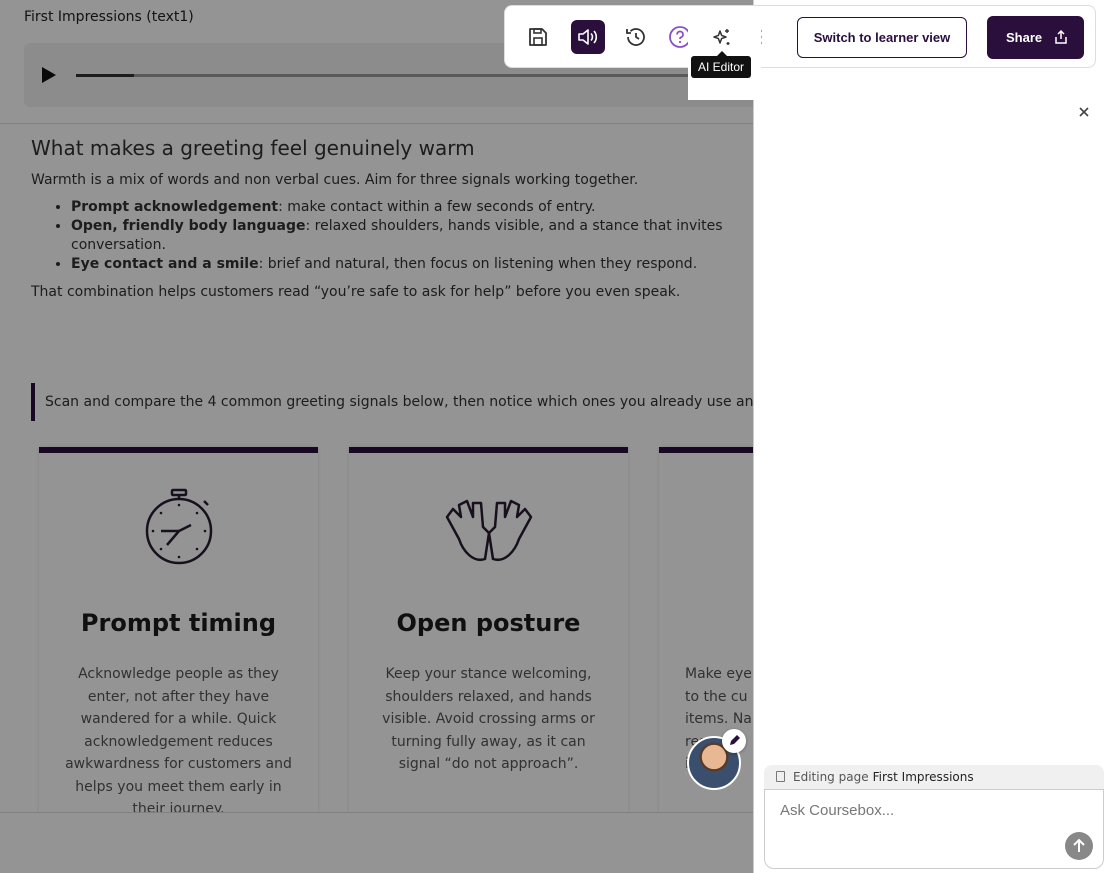 This screenshot has height=873, width=1105. I want to click on editor-toolbar: Switch to learner view Share, so click(800, 36).